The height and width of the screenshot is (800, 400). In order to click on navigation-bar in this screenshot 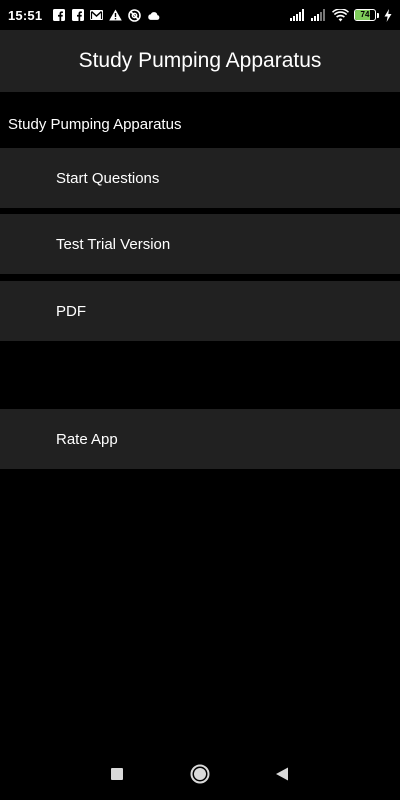, I will do `click(200, 774)`.